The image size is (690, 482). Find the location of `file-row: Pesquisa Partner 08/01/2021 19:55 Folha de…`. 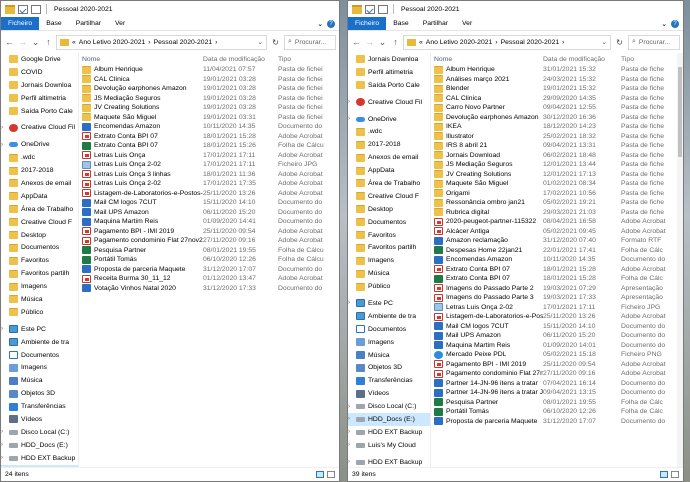

file-row: Pesquisa Partner 08/01/2021 19:55 Folha de… is located at coordinates (209, 251).